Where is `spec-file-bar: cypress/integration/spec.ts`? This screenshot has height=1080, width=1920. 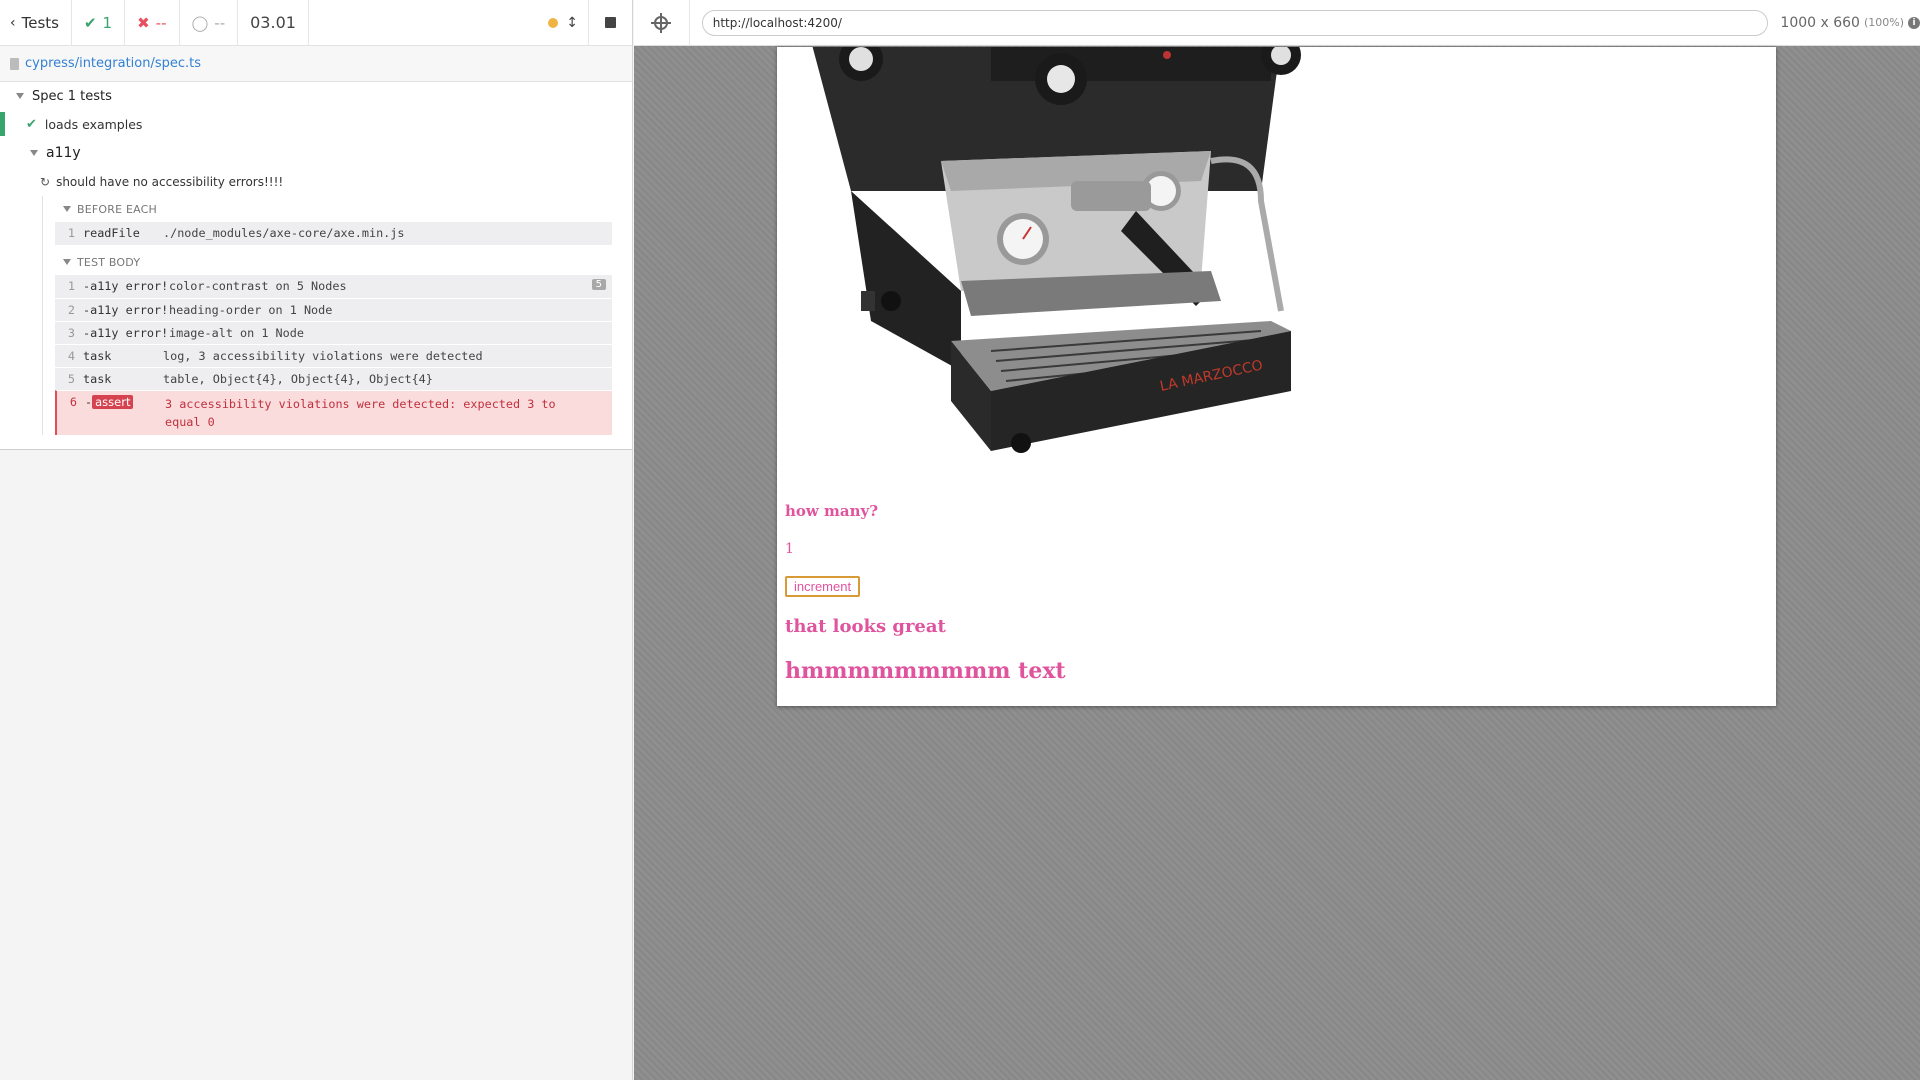
spec-file-bar: cypress/integration/spec.ts is located at coordinates (316, 64).